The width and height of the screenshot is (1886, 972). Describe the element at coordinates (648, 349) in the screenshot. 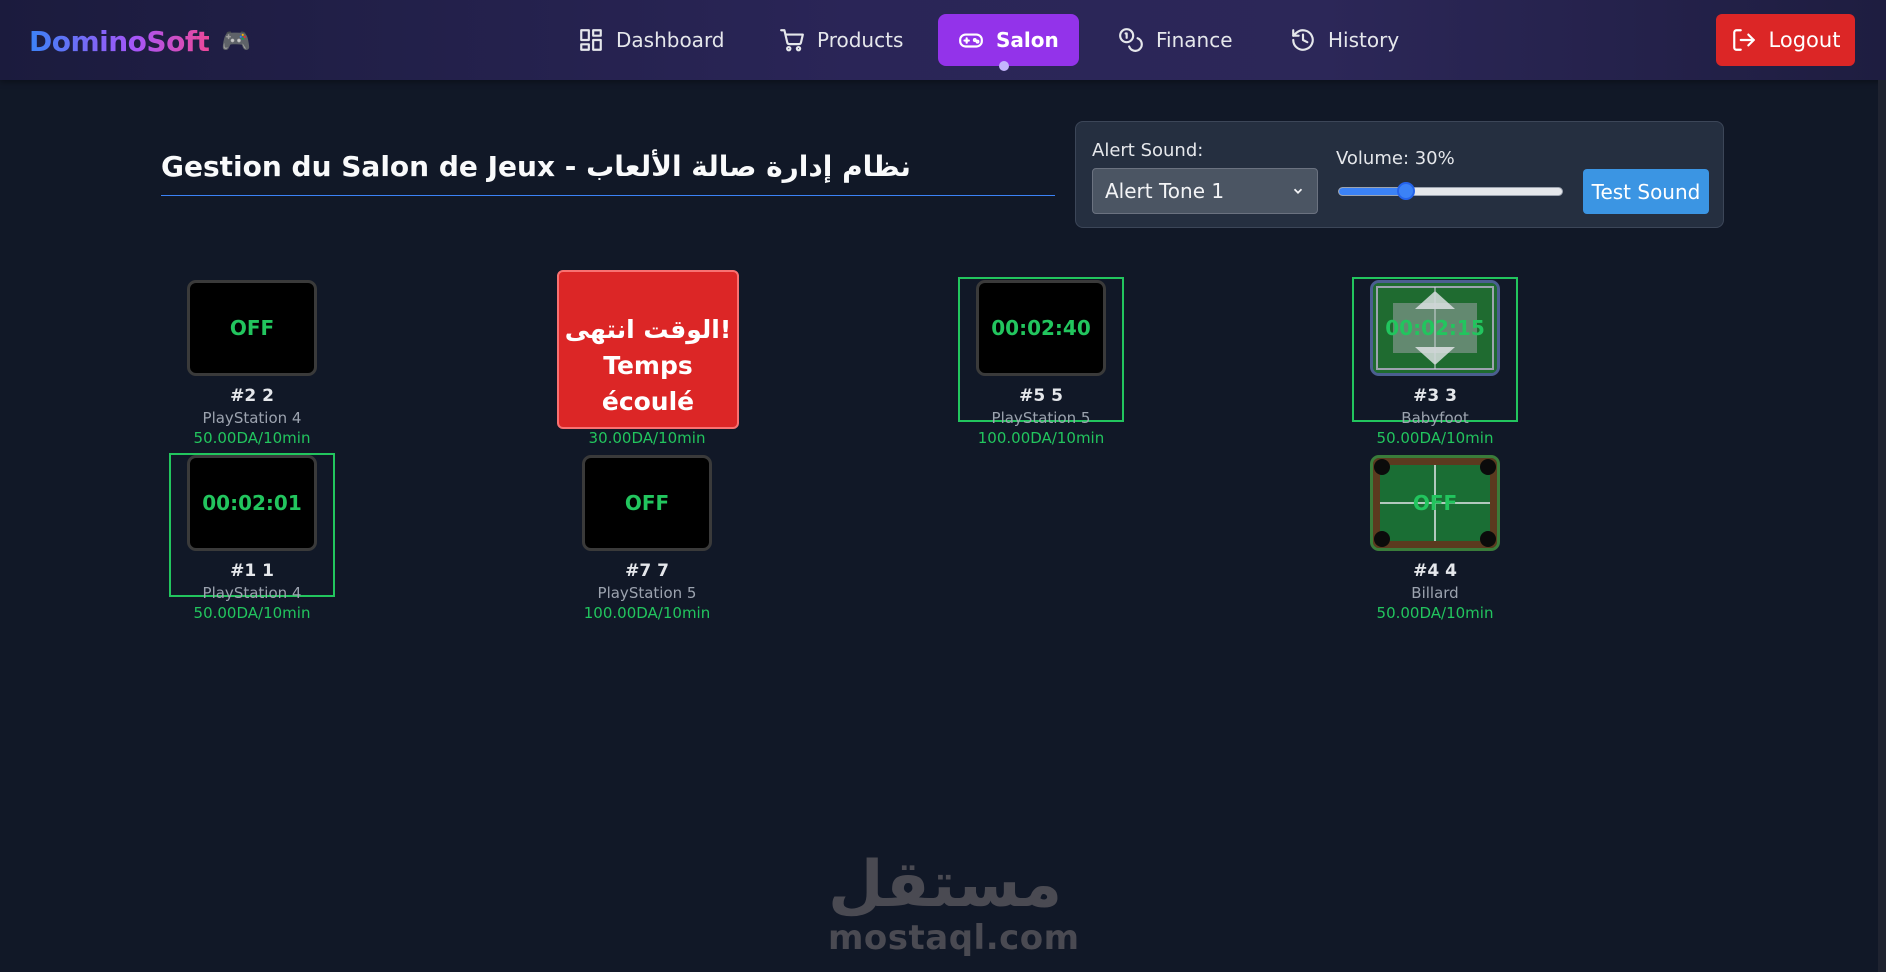

I see `time-expired-alert: الوقت انتهى! Temps écoulé` at that location.